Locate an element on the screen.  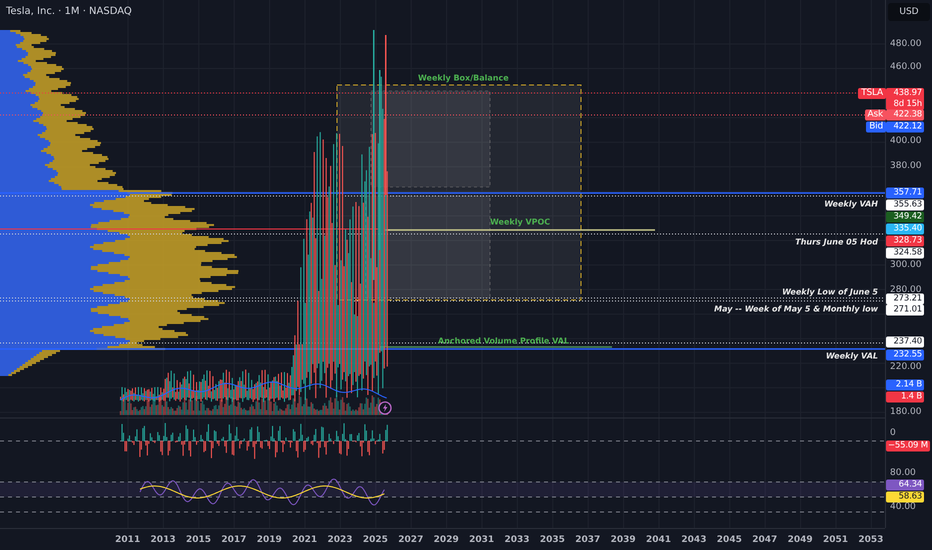
year-label: 2047 is located at coordinates (764, 539).